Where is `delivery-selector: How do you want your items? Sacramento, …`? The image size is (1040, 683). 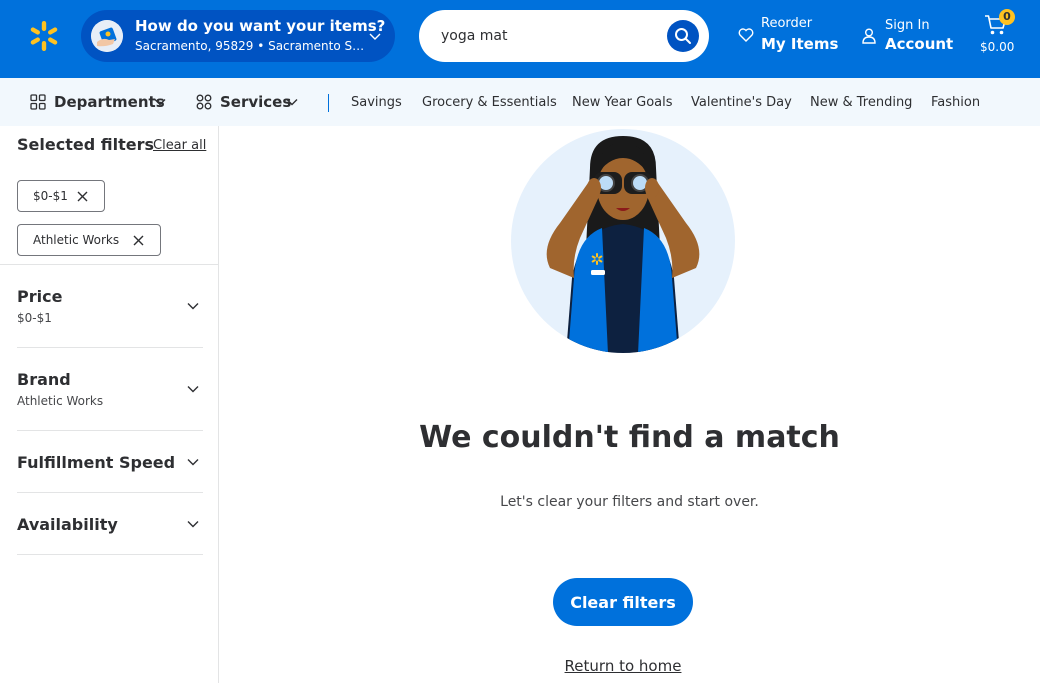 delivery-selector: How do you want your items? Sacramento, … is located at coordinates (238, 36).